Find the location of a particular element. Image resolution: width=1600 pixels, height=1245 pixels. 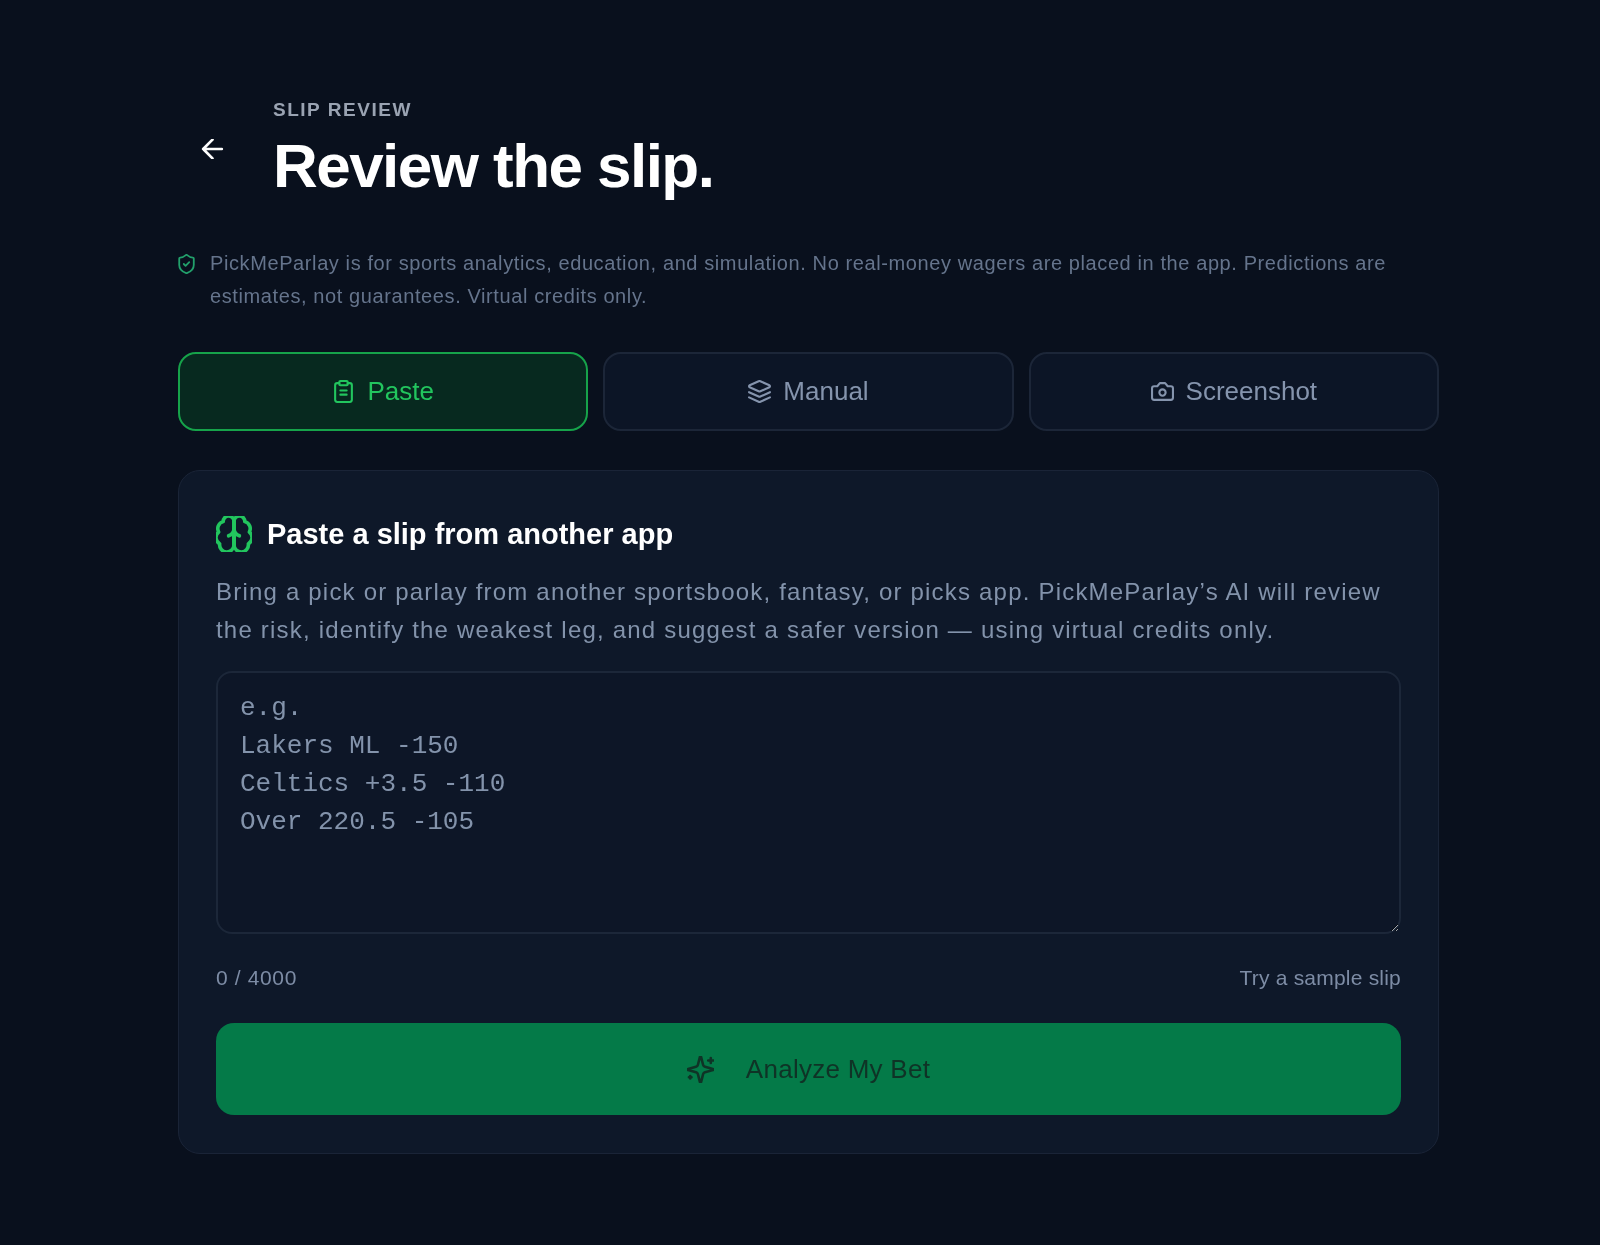

sparkles-icon is located at coordinates (700, 1069).